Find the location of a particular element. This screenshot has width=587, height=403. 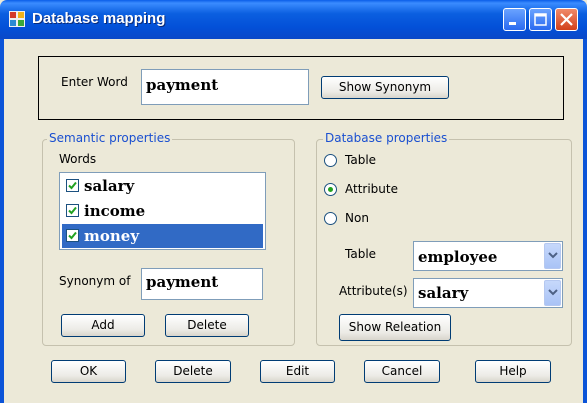

list-item-income: income is located at coordinates (162, 211).